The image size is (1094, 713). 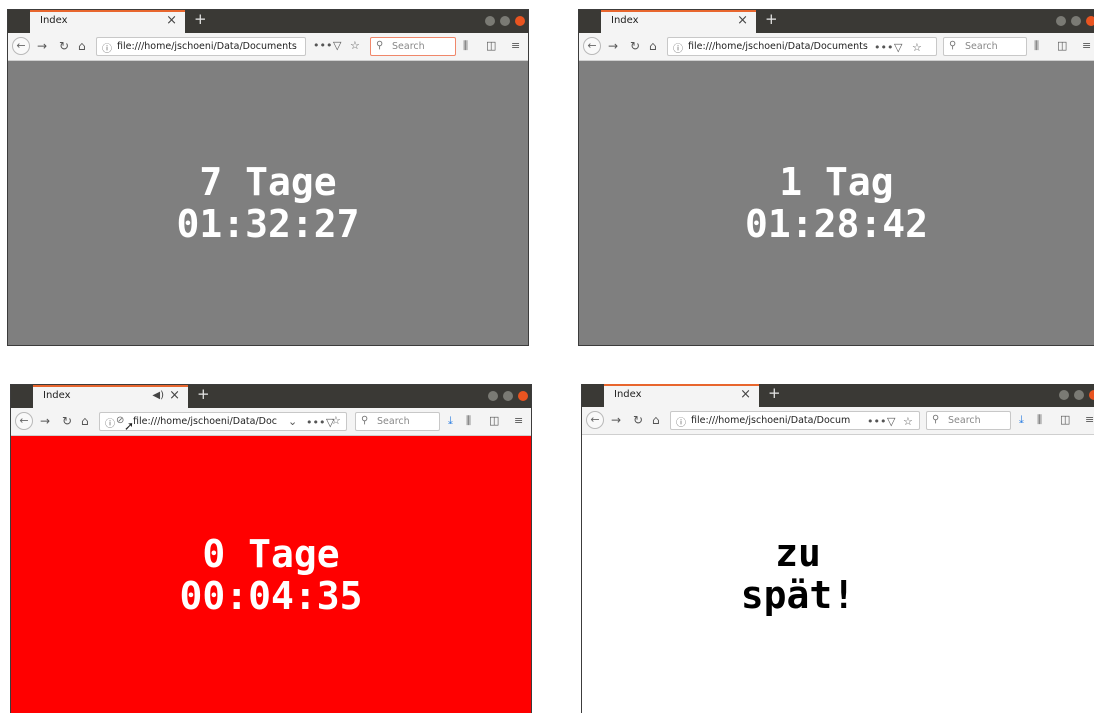 What do you see at coordinates (292, 422) in the screenshot?
I see `chevron-down-icon: ⌄` at bounding box center [292, 422].